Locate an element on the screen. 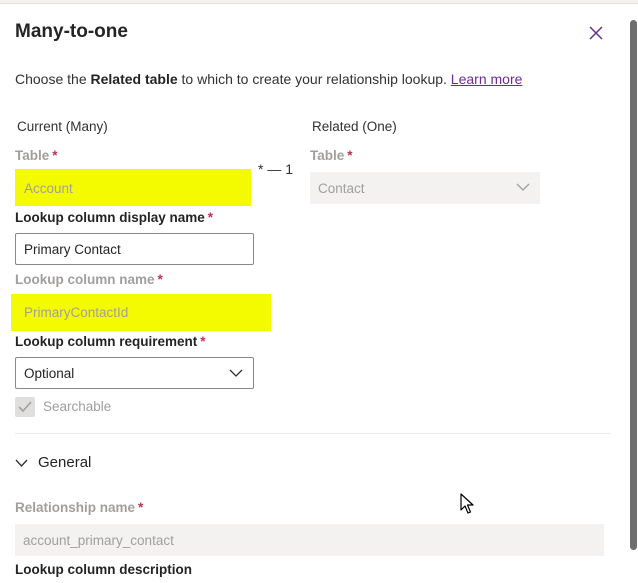 Image resolution: width=638 pixels, height=583 pixels. scrollbar-thumb is located at coordinates (633, 285).